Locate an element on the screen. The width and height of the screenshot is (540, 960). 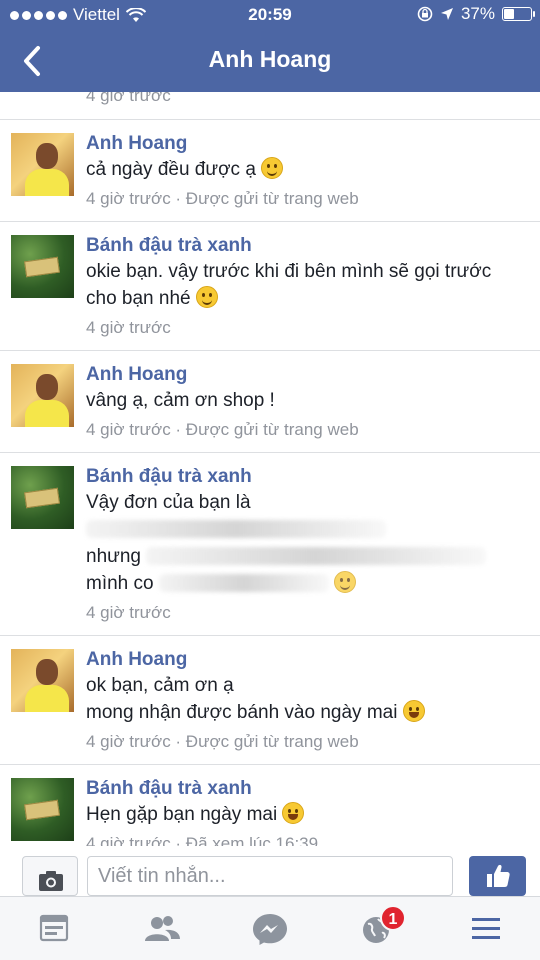
rotation-lock-icon is located at coordinates (425, 14).